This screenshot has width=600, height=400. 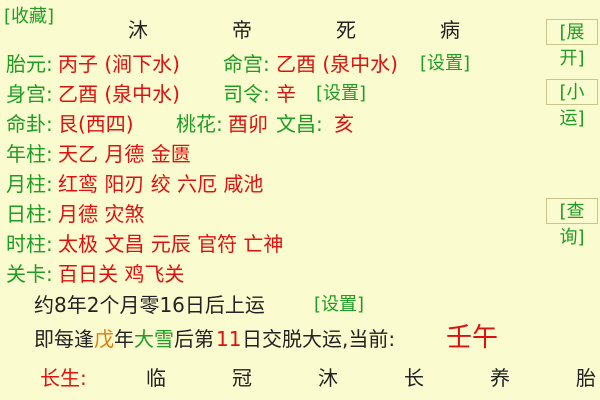 I want to click on row-yuezhu: 月柱: 红鸾 阳刃 绞 六厄 咸池, so click(x=300, y=185).